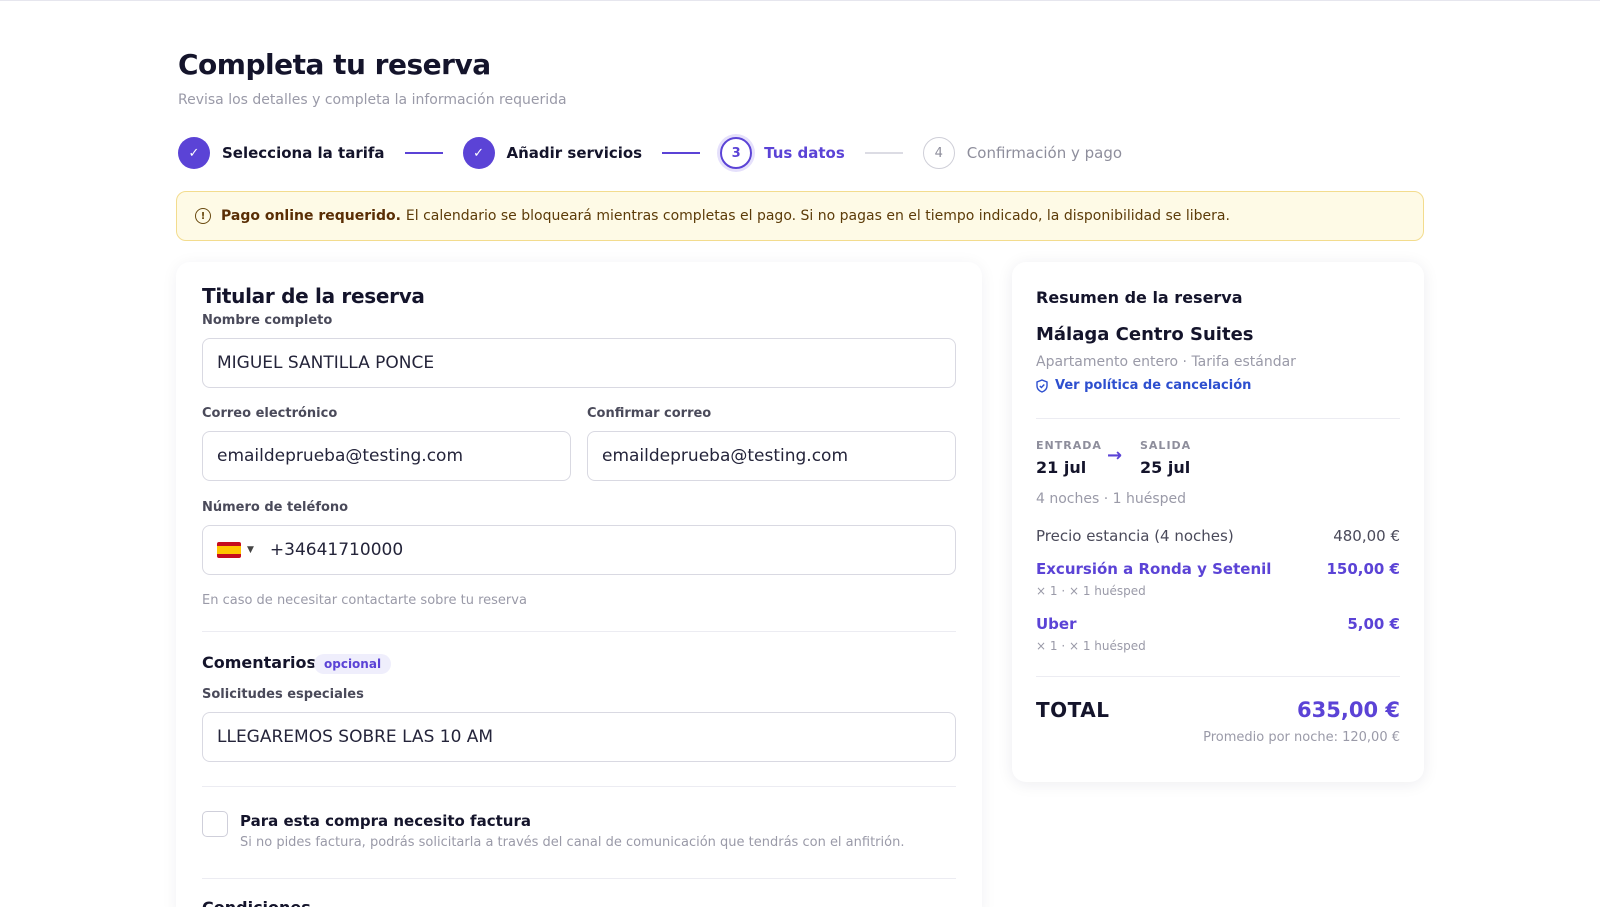 The image size is (1600, 907). What do you see at coordinates (1061, 467) in the screenshot?
I see `checkin-date: 21 jul` at bounding box center [1061, 467].